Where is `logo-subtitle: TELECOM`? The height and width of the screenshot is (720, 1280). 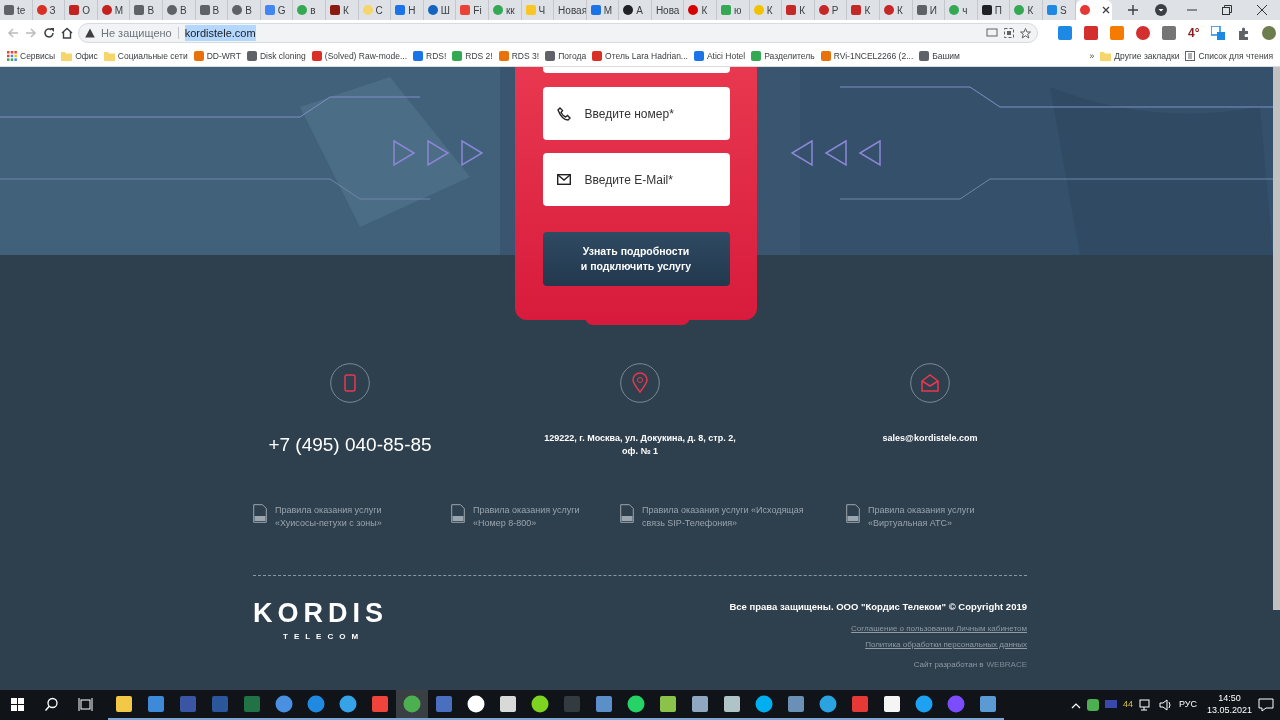
logo-subtitle: TELECOM is located at coordinates (324, 636).